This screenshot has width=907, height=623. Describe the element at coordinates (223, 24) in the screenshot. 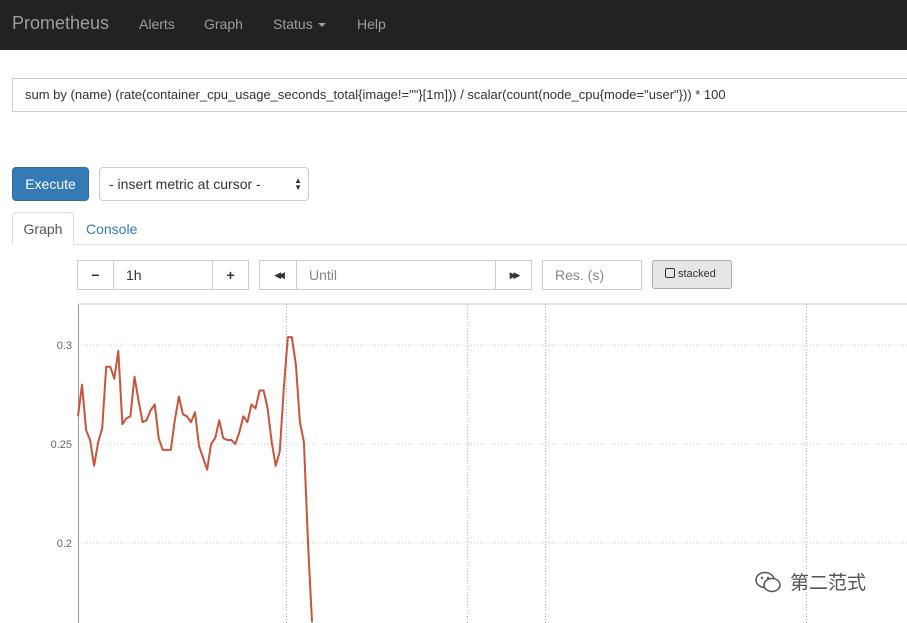

I see `nav-graph: Graph` at that location.